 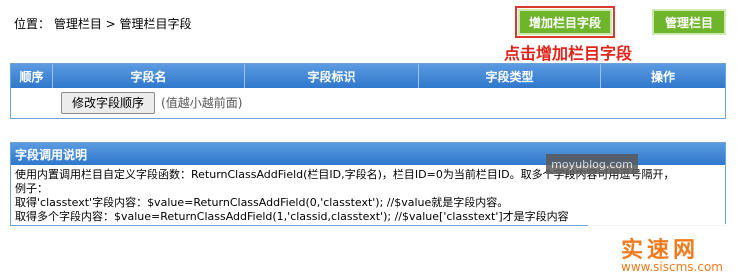 What do you see at coordinates (103, 24) in the screenshot?
I see `breadcrumb: 位置： 管理栏目 > 管理栏目字段` at bounding box center [103, 24].